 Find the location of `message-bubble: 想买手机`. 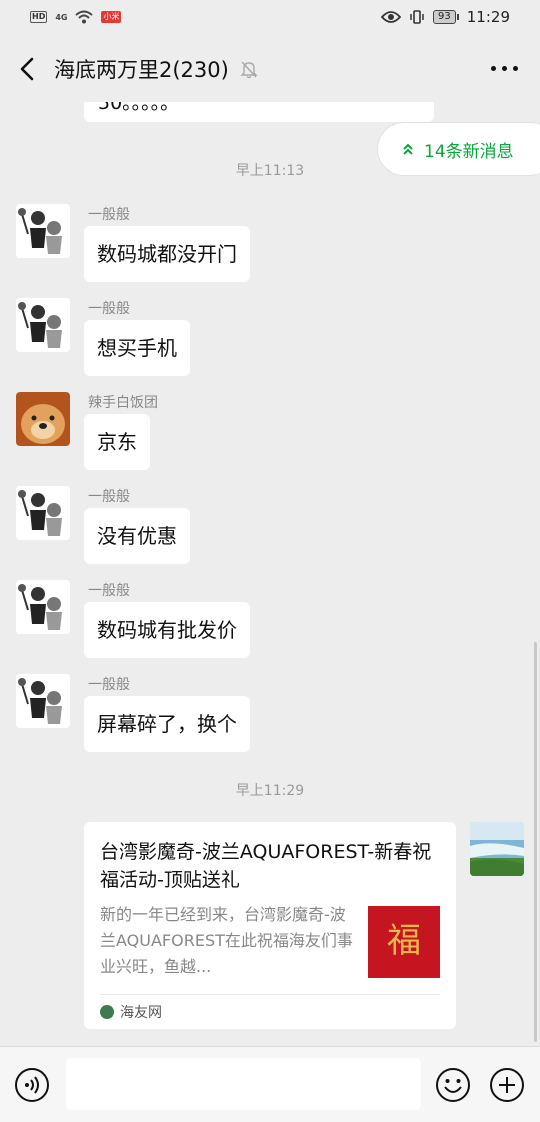

message-bubble: 想买手机 is located at coordinates (137, 348).